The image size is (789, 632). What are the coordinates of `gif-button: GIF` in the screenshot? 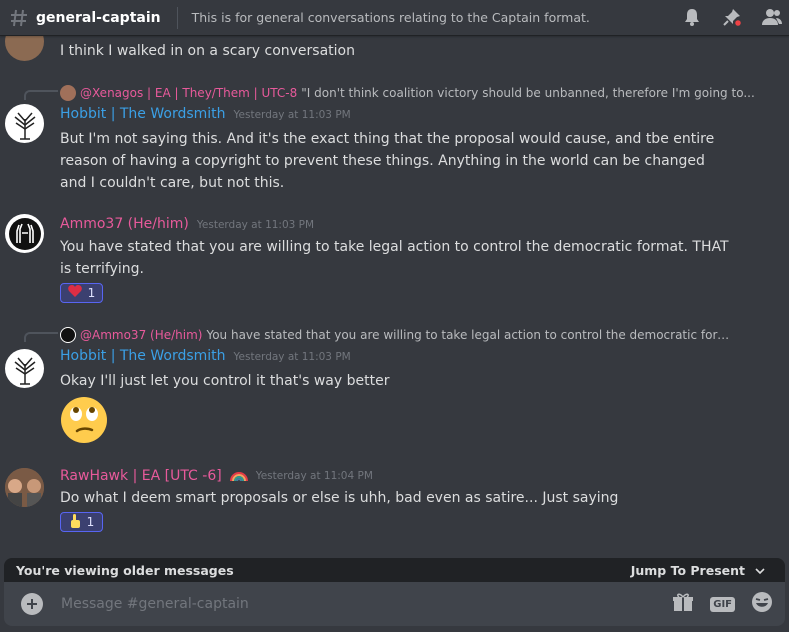 It's located at (722, 604).